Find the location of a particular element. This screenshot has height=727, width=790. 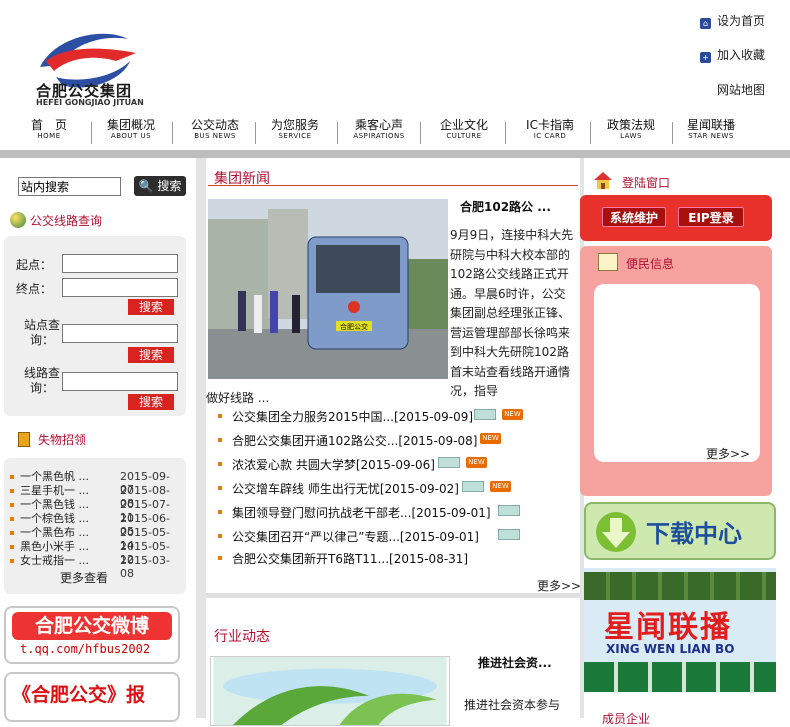

house-icon is located at coordinates (603, 180).